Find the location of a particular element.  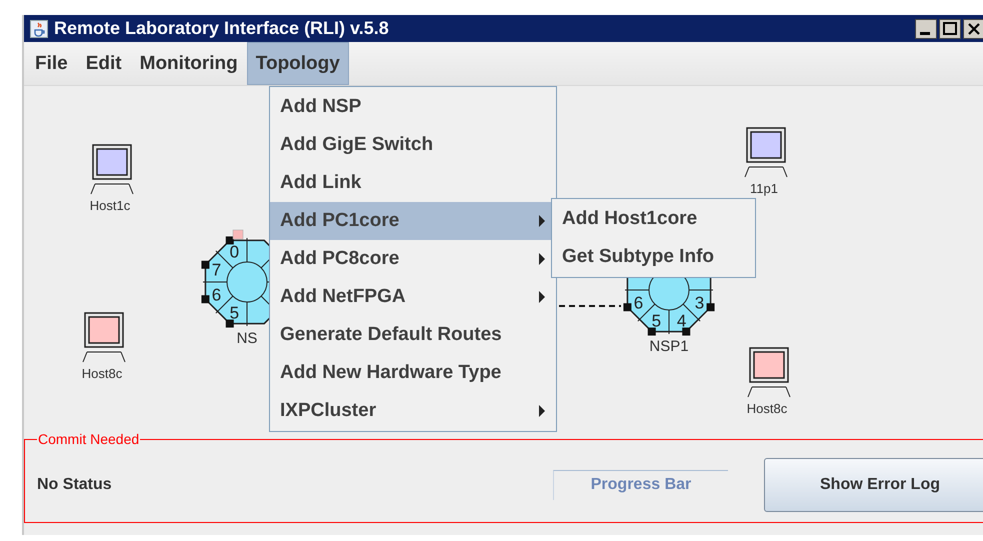

host-label: 11p1 is located at coordinates (764, 188).